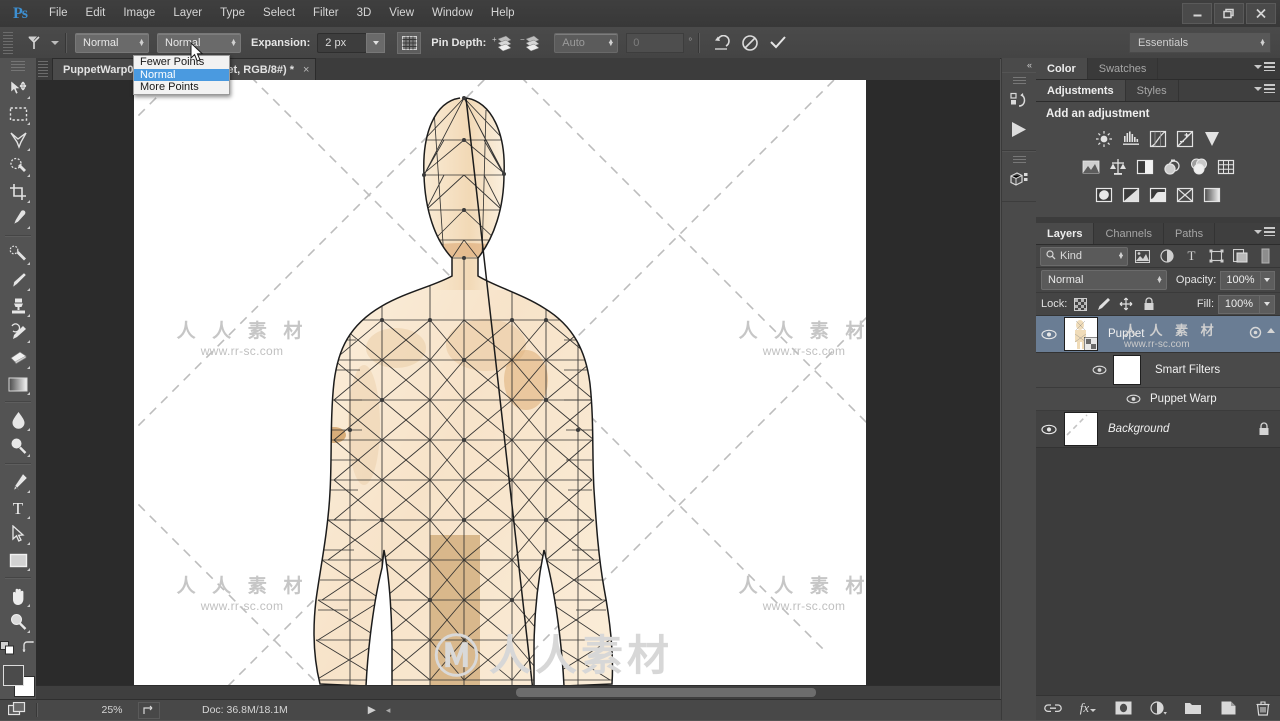 Image resolution: width=1280 pixels, height=721 pixels. I want to click on color-balance-icon, so click(1118, 167).